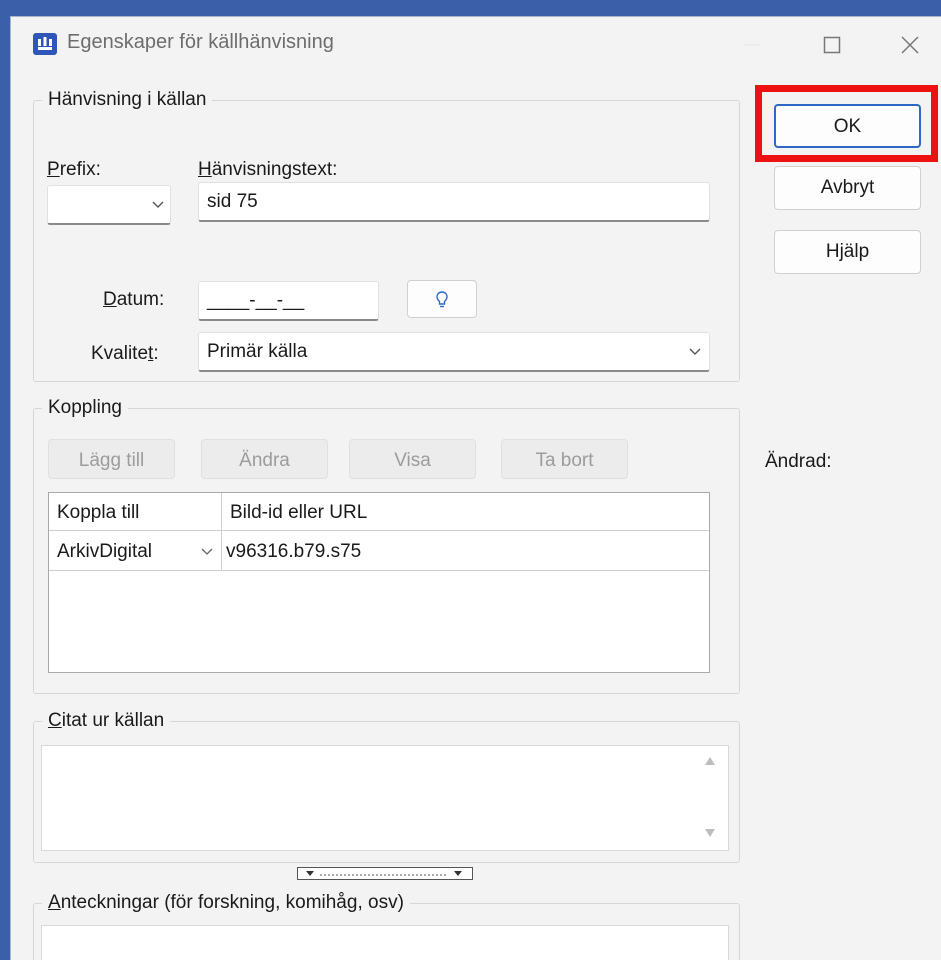 The width and height of the screenshot is (941, 960). Describe the element at coordinates (847, 252) in the screenshot. I see `help-button: Hjälp` at that location.